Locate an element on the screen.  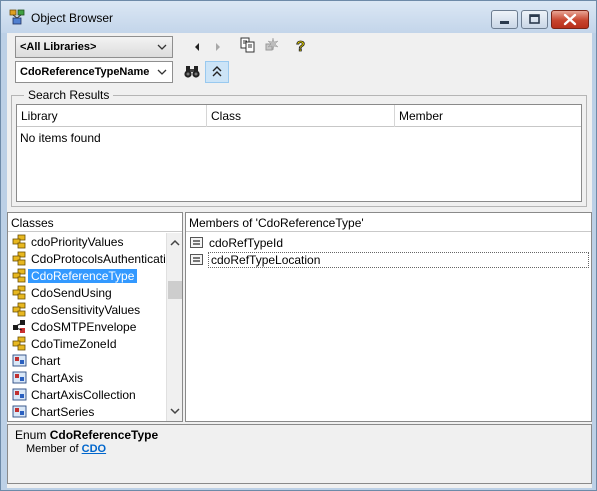
details-member-of: Member of CDO is located at coordinates (66, 449).